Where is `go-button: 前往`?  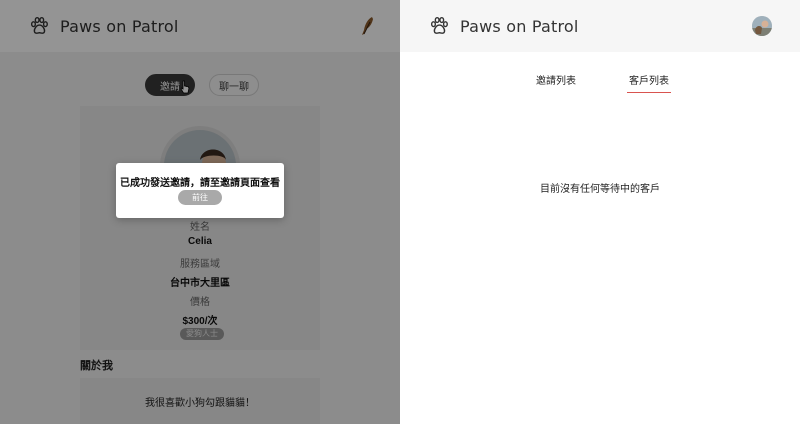
go-button: 前往 is located at coordinates (200, 197).